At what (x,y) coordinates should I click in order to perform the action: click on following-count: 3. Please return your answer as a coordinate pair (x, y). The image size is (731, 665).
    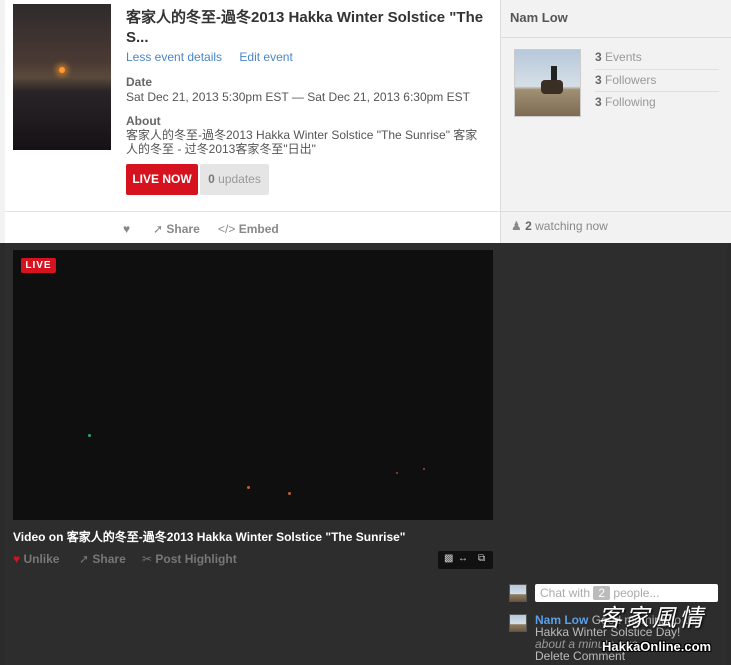
    Looking at the image, I should click on (598, 102).